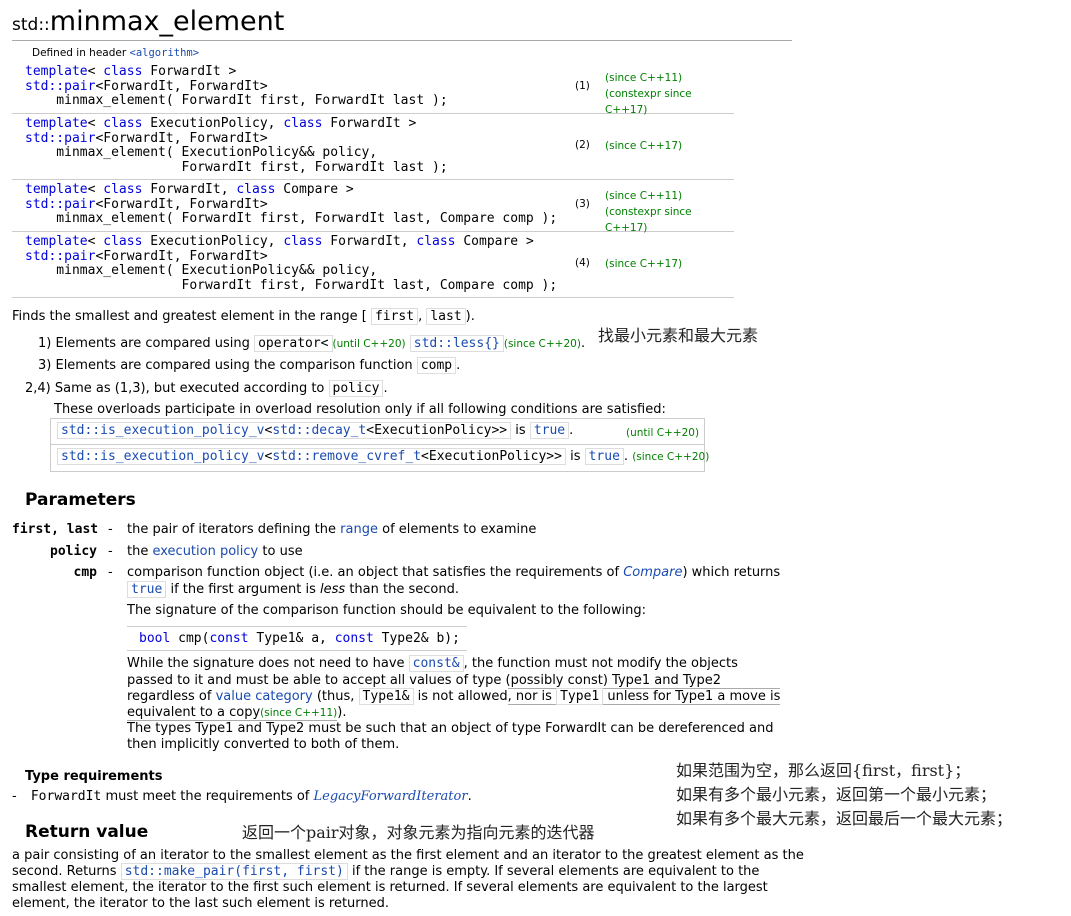  Describe the element at coordinates (356, 388) in the screenshot. I see `code-policy: policy` at that location.